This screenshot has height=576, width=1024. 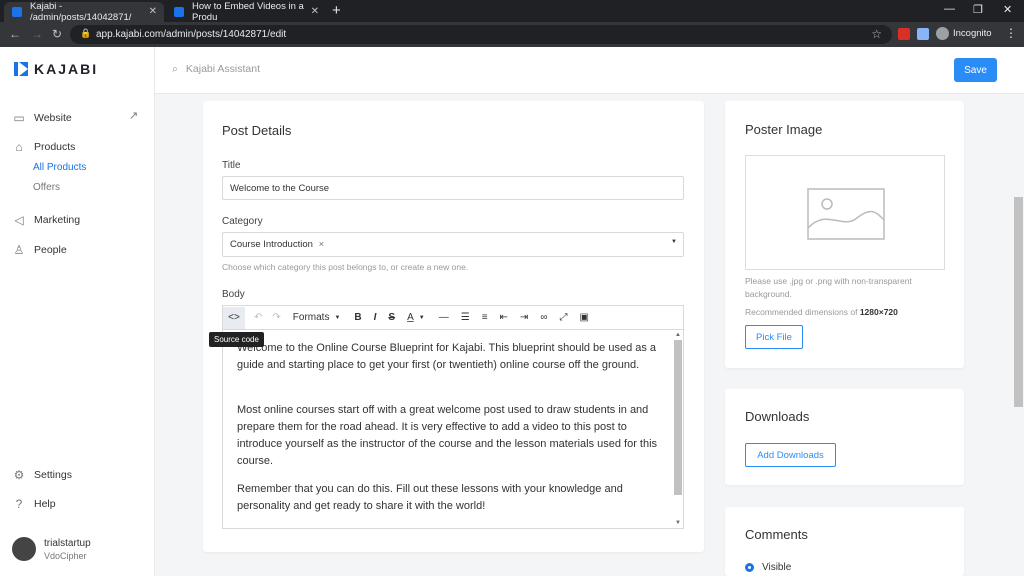 I want to click on source-code-button: <>, so click(x=234, y=317).